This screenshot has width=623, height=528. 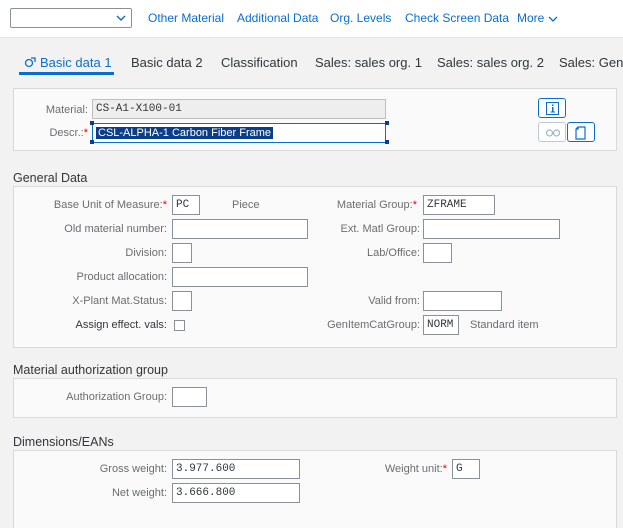 I want to click on old-material-label: Old material number:, so click(x=115, y=229).